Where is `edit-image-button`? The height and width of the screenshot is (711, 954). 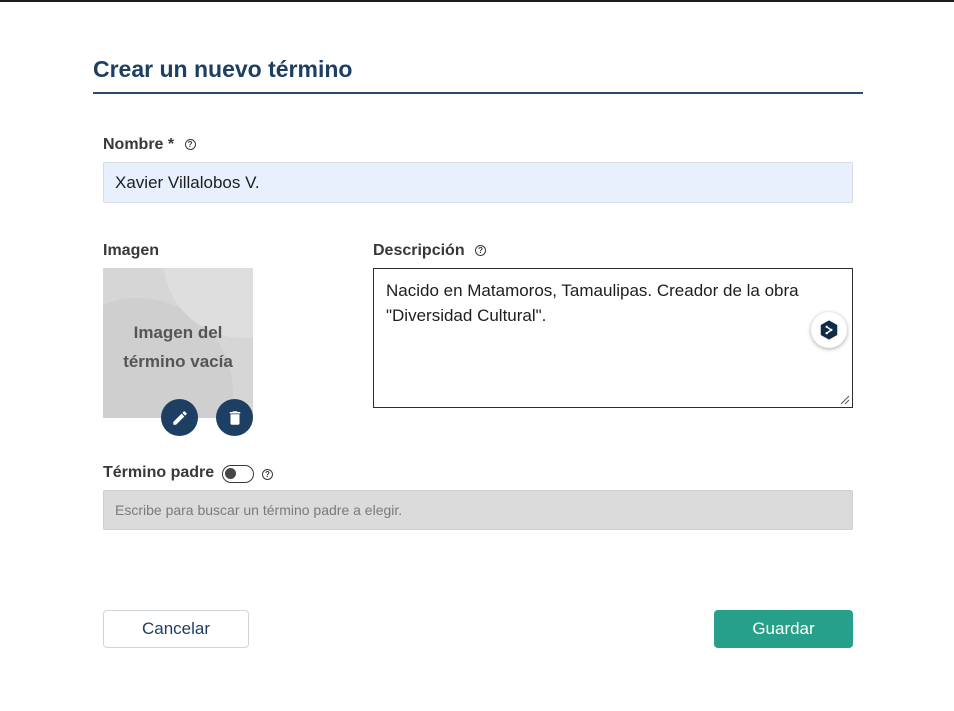 edit-image-button is located at coordinates (179, 417).